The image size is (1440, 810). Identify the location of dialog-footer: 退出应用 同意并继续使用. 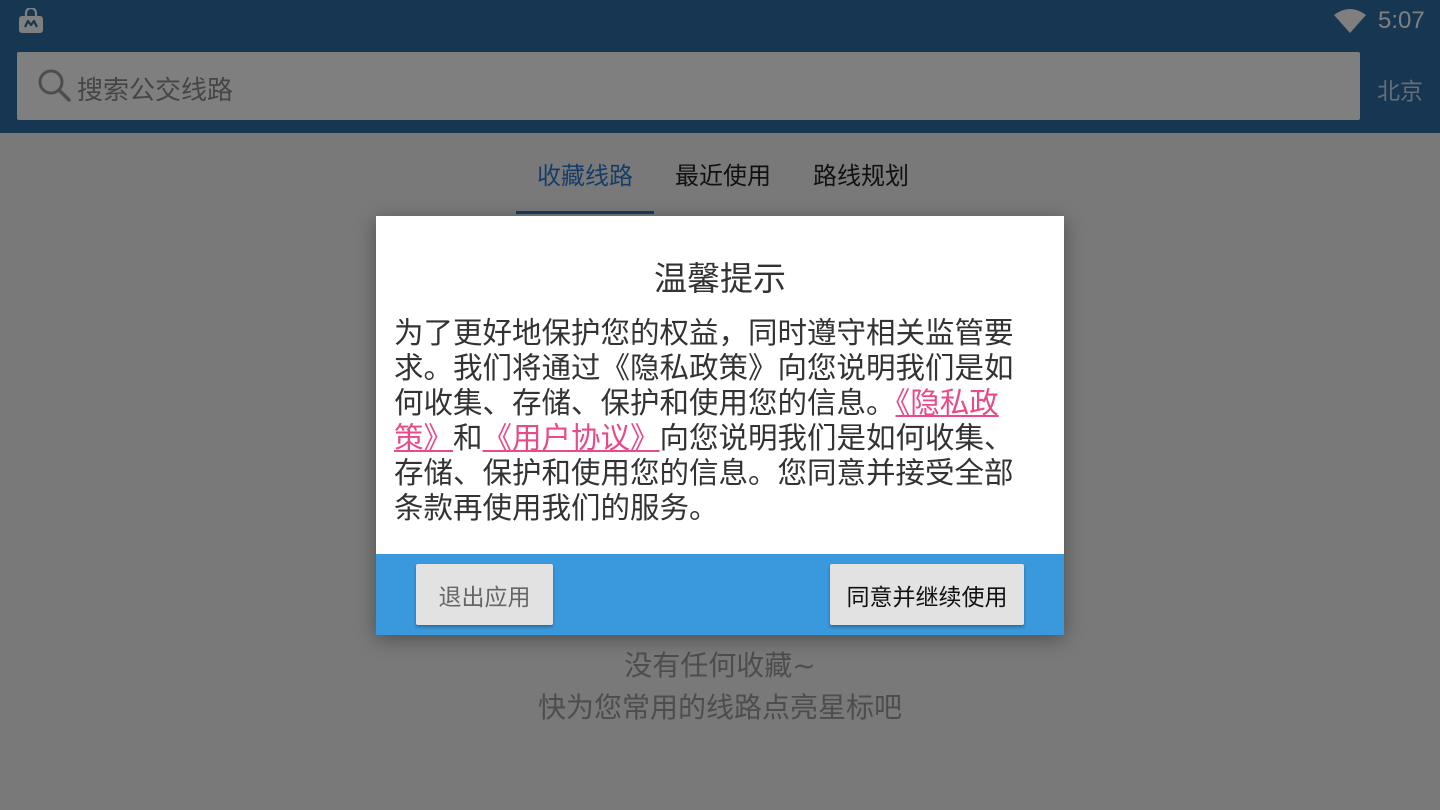
(720, 594).